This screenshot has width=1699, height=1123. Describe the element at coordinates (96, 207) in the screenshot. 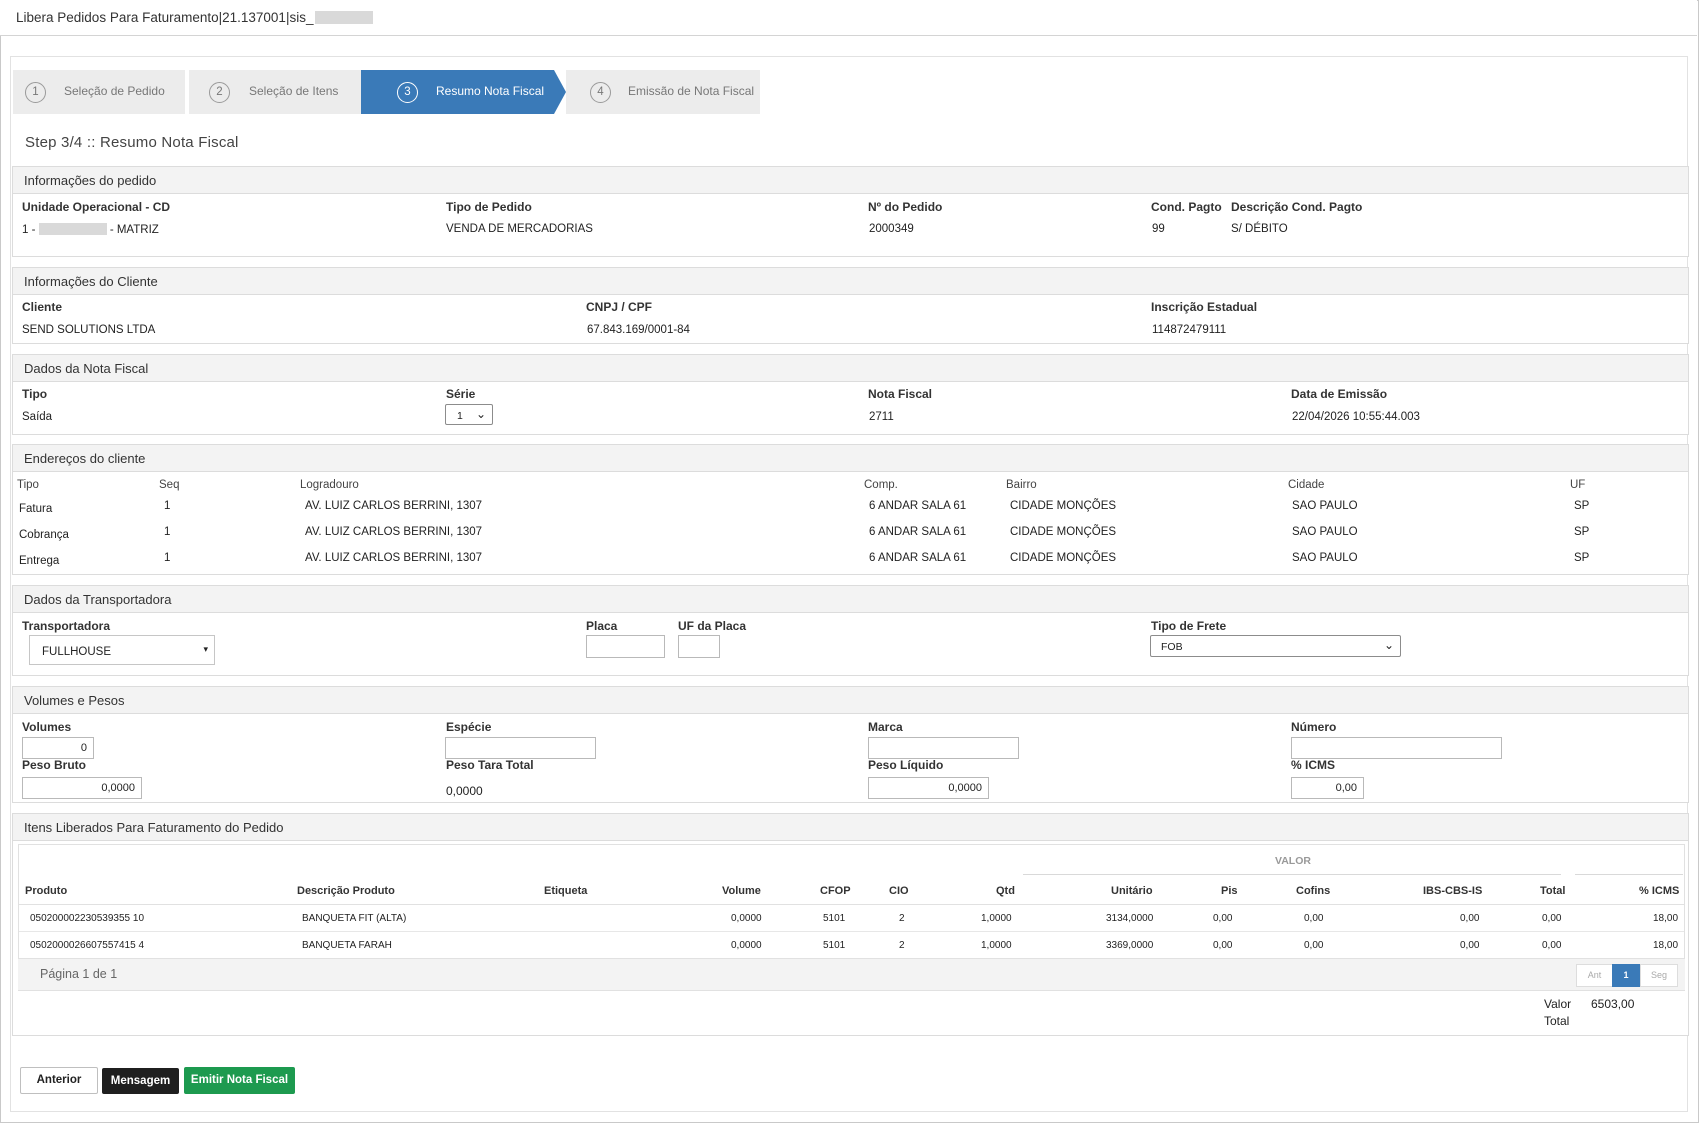

I see `unidade-label: Unidade Operacional - CD` at that location.